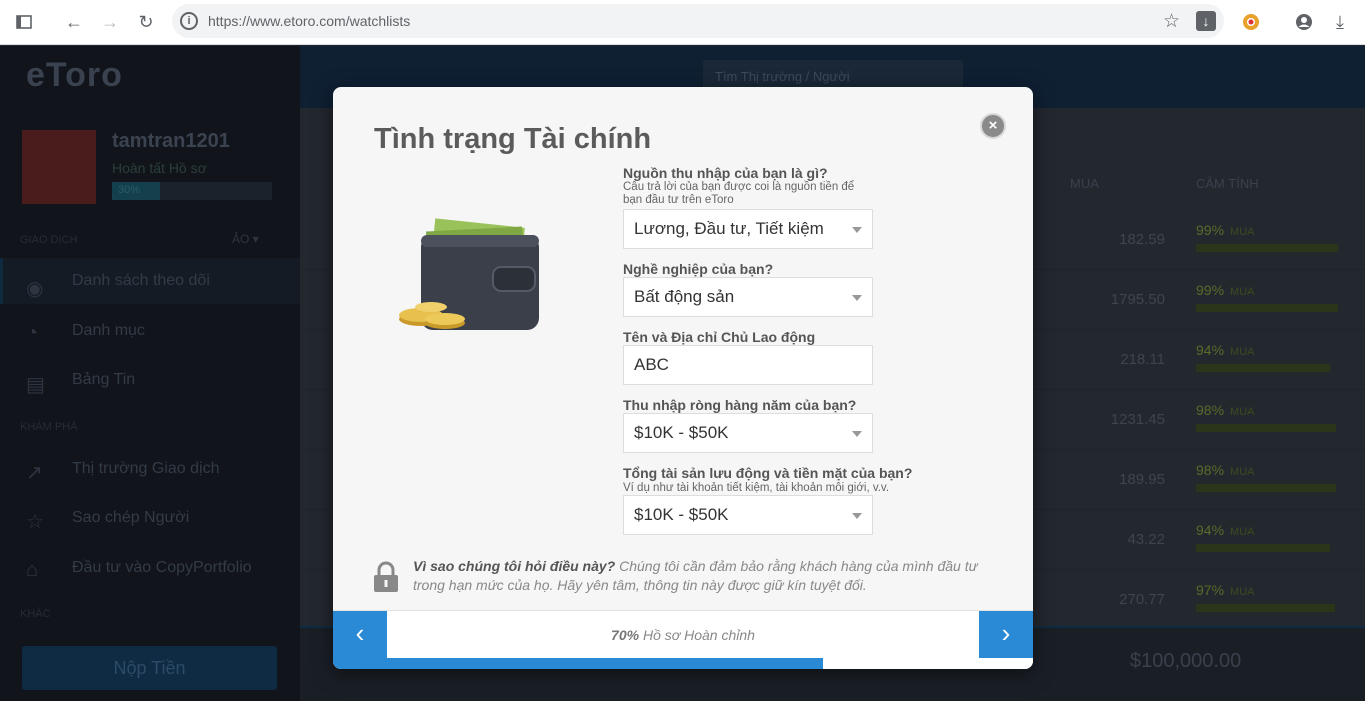 Image resolution: width=1365 pixels, height=701 pixels. I want to click on markets-chart-icon: ↗, so click(34, 473).